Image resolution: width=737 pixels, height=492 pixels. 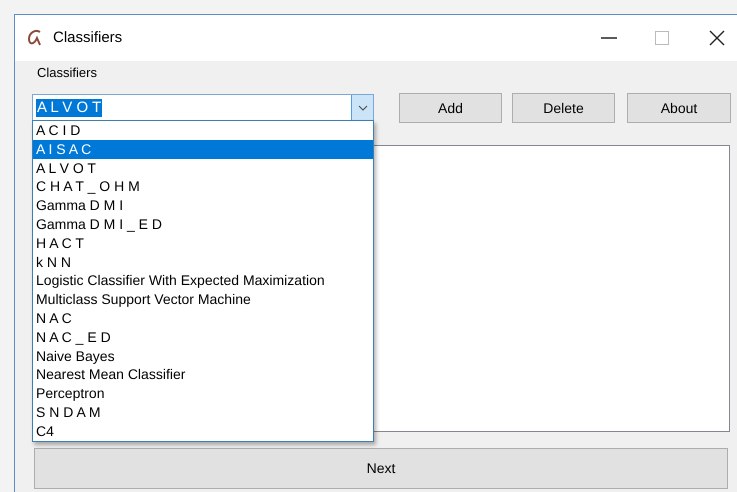 What do you see at coordinates (203, 262) in the screenshot?
I see `dropdown-item: k N N` at bounding box center [203, 262].